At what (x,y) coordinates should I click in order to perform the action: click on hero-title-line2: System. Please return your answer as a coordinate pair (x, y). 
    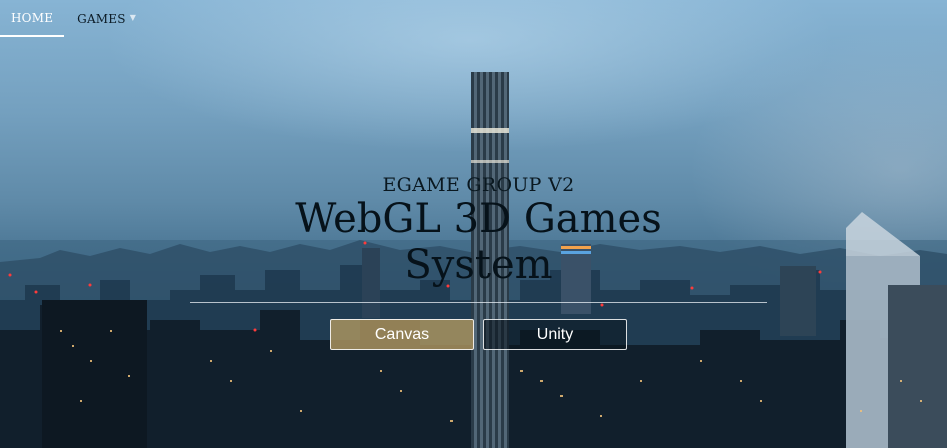
    Looking at the image, I should click on (478, 265).